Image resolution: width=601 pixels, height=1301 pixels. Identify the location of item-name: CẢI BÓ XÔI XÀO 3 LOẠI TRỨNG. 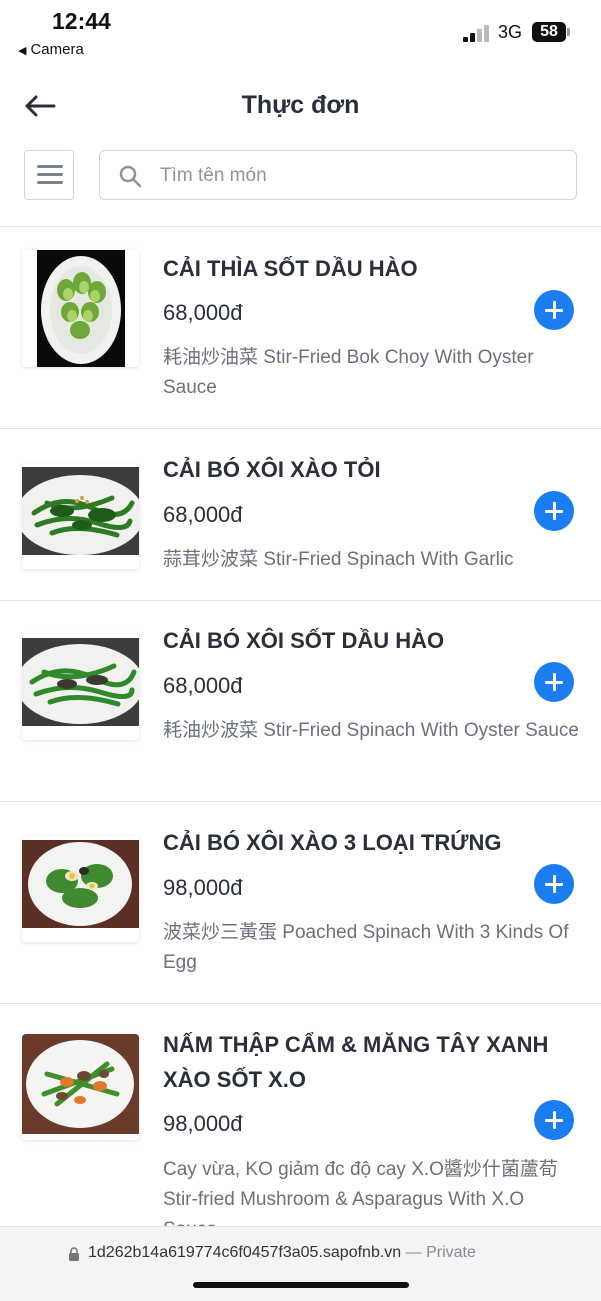
(332, 842).